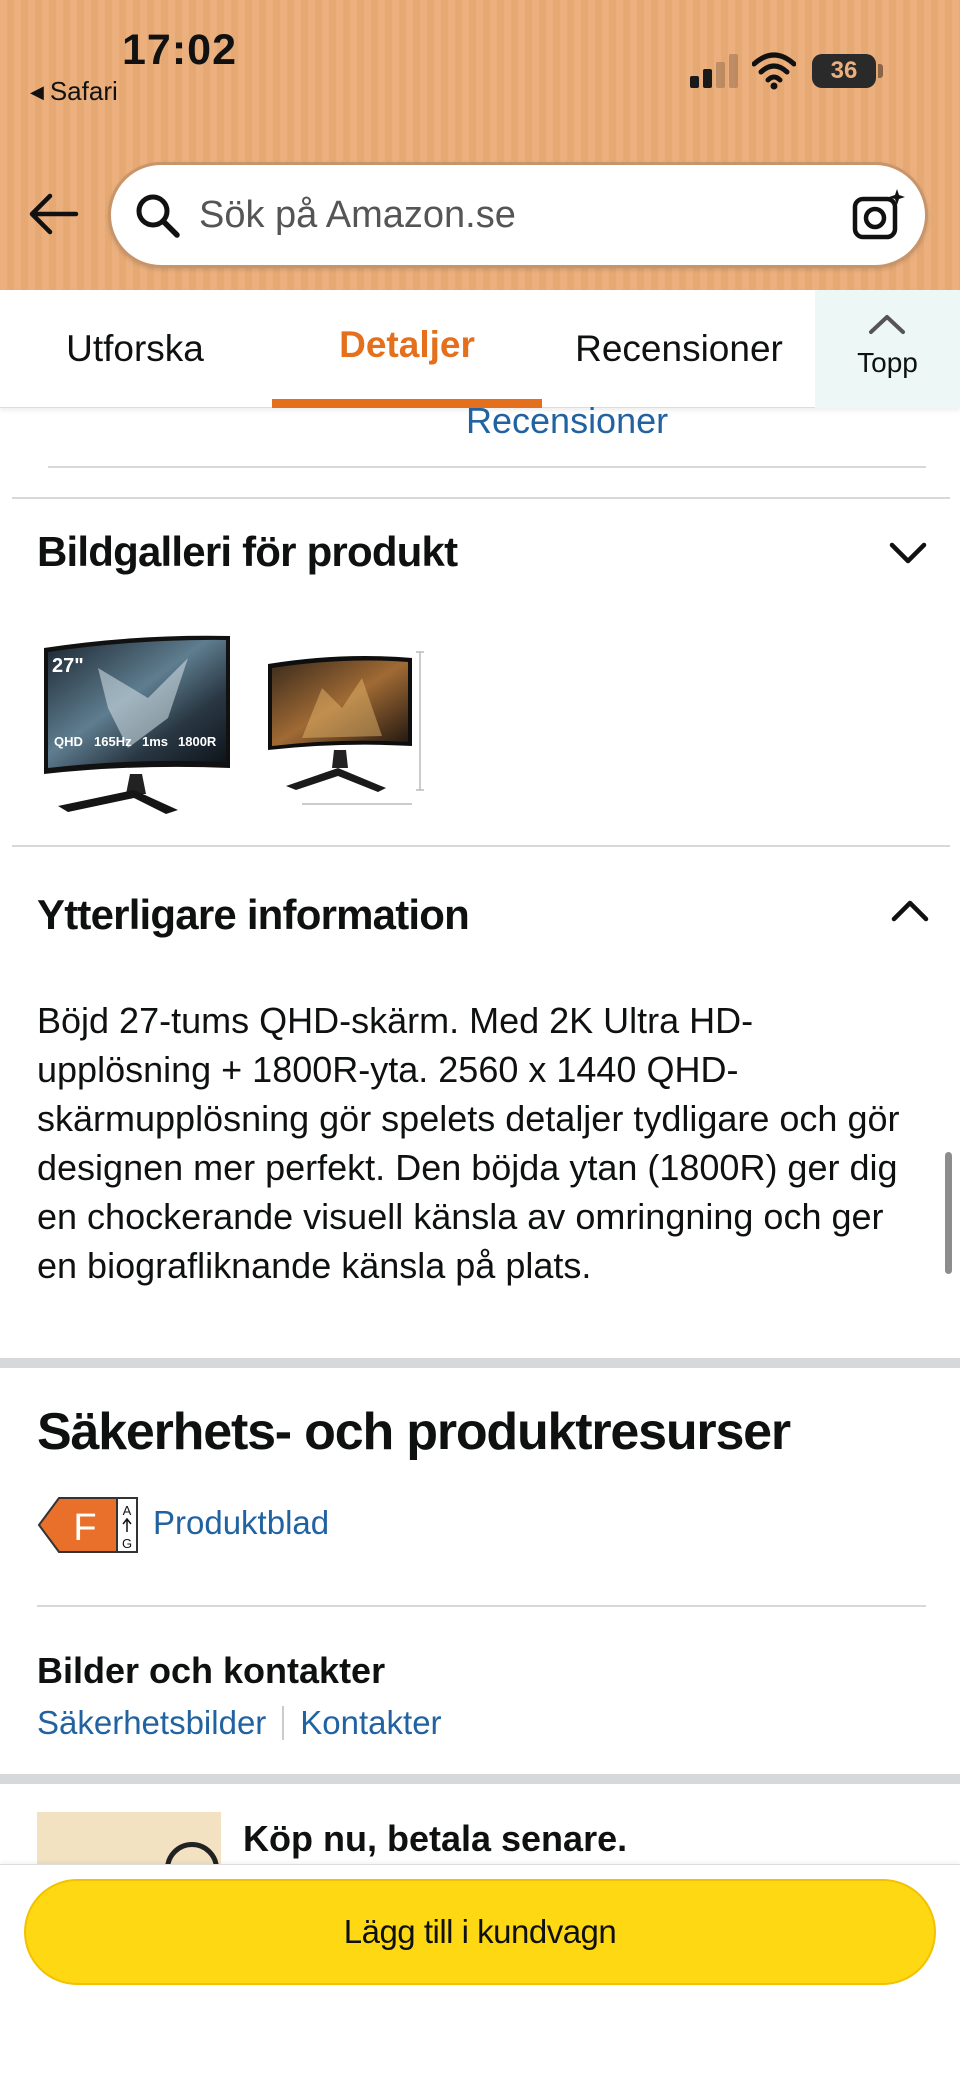  Describe the element at coordinates (844, 71) in the screenshot. I see `battery-indicator: 36` at that location.